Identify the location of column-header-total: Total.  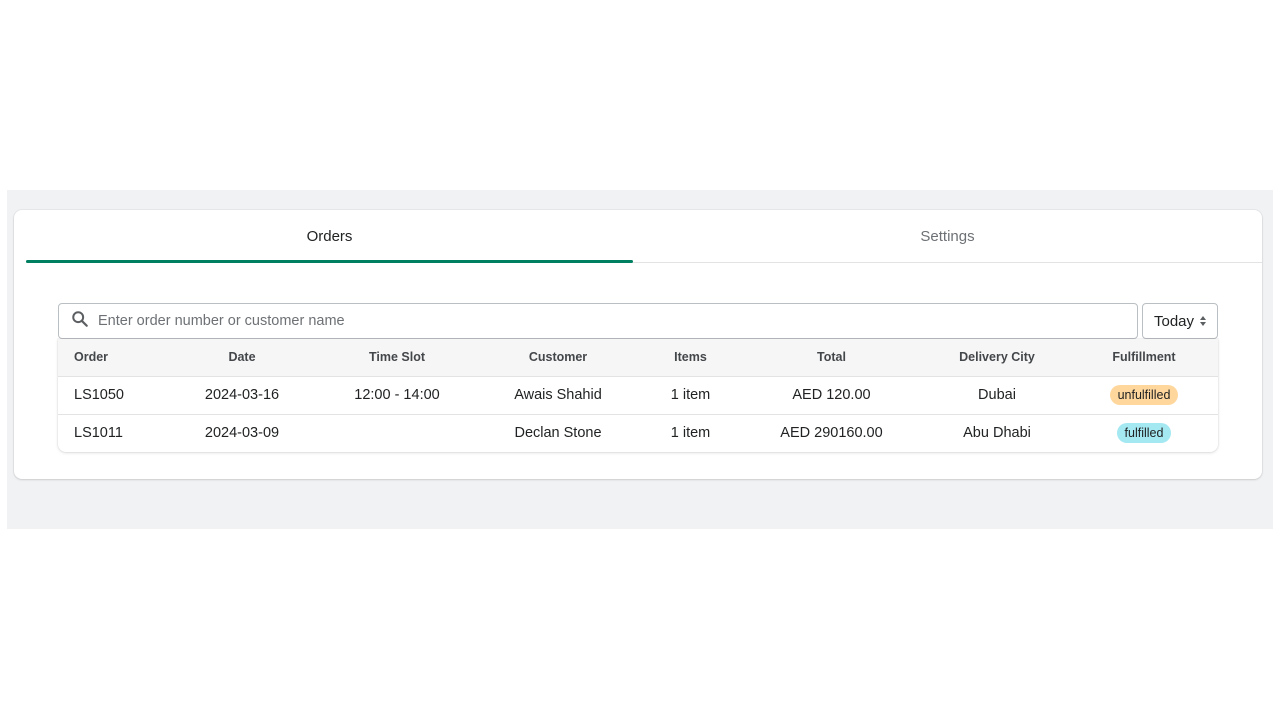
(831, 358).